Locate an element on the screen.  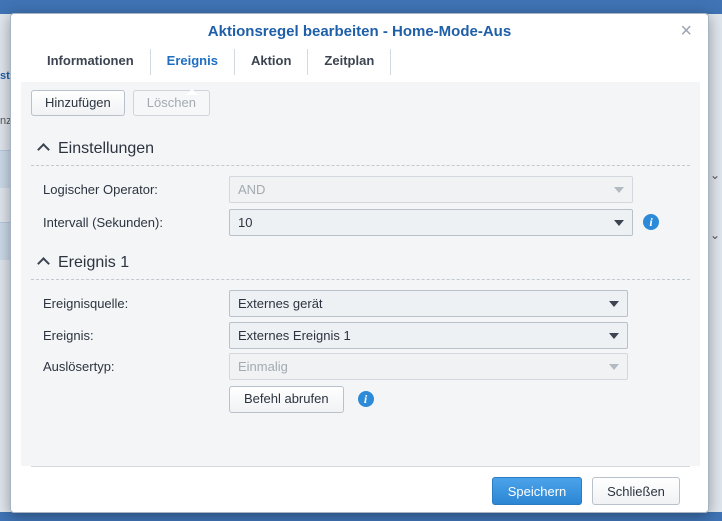
close-button: Schließen is located at coordinates (636, 491).